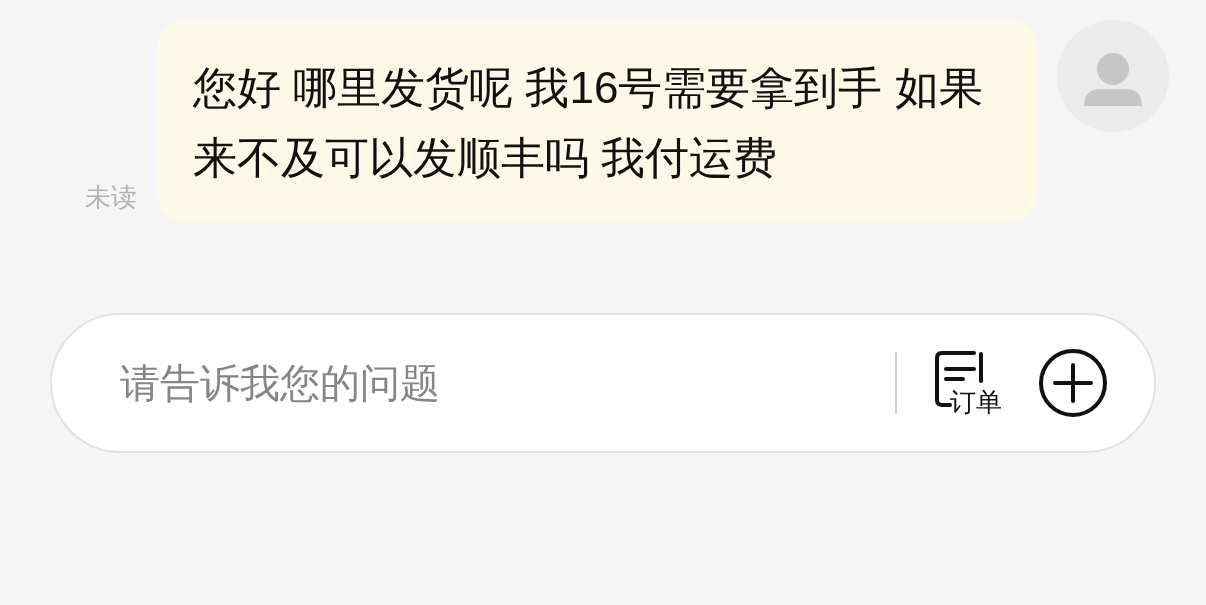  I want to click on plus-icon, so click(1073, 383).